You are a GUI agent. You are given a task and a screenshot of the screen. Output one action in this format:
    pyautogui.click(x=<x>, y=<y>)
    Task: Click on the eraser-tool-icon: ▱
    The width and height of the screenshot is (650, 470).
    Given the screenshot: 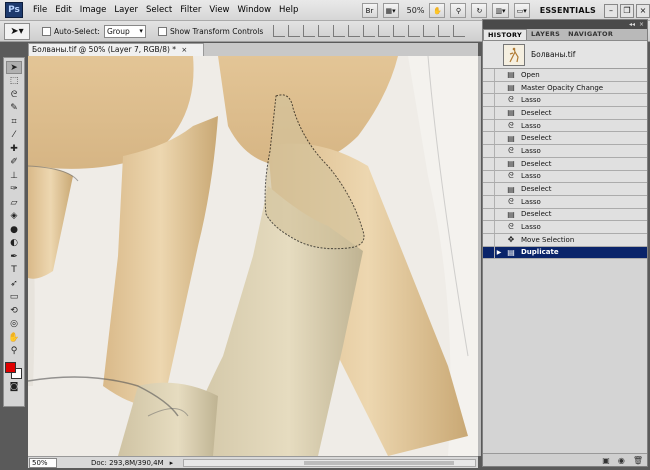 What is the action you would take?
    pyautogui.click(x=14, y=202)
    